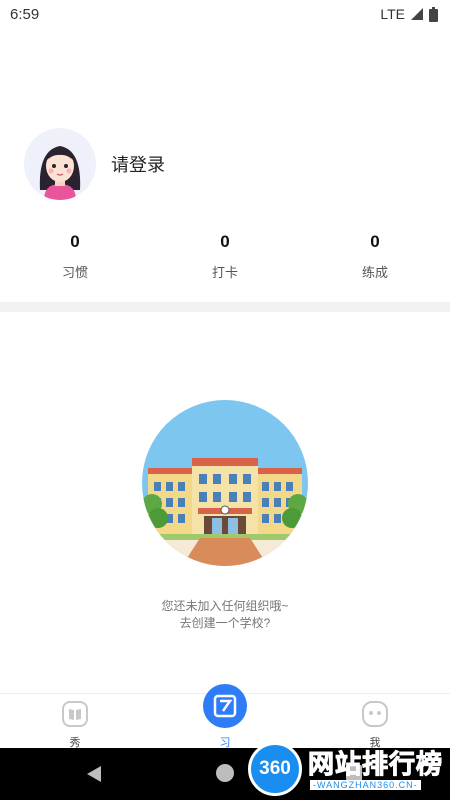 This screenshot has width=450, height=800. I want to click on book-icon, so click(75, 716).